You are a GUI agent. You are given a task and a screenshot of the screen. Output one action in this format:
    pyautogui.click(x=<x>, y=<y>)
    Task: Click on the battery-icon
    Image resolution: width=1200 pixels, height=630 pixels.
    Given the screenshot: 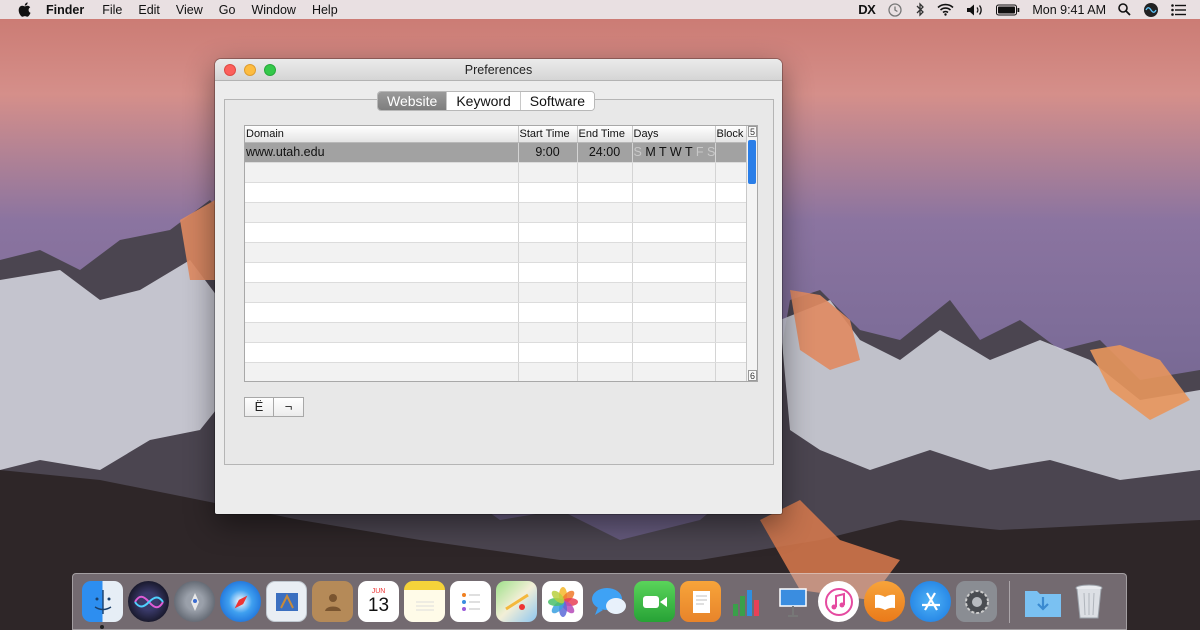 What is the action you would take?
    pyautogui.click(x=1008, y=10)
    